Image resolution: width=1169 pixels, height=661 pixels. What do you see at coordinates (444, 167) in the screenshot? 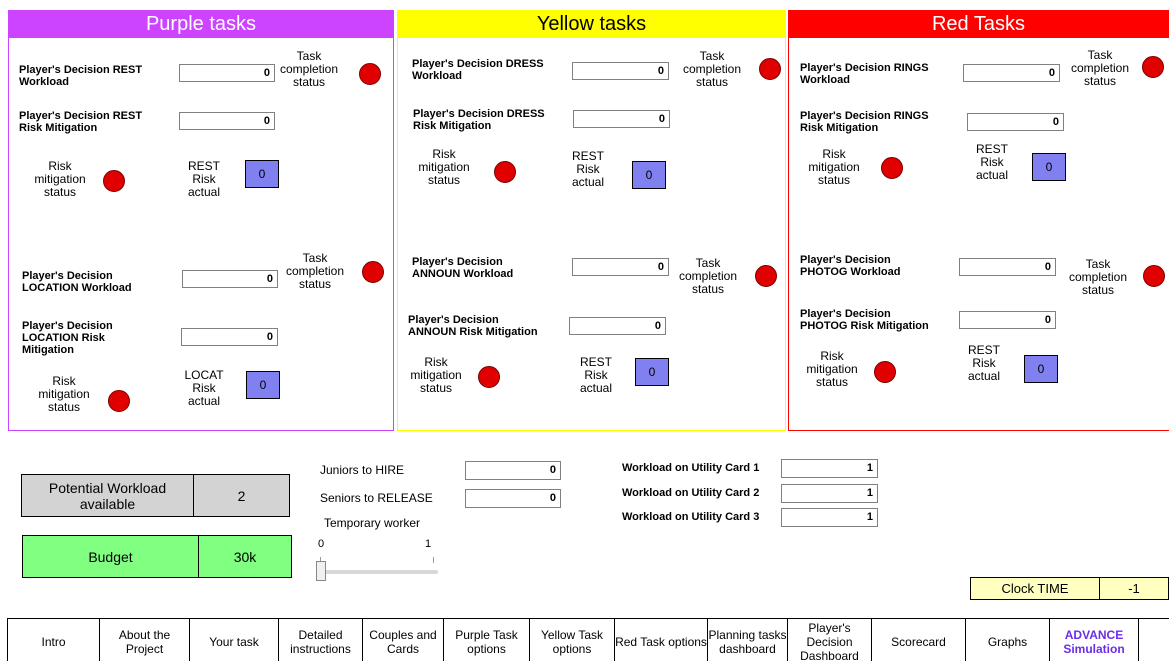
I see `dress-risk-mitigation-status-label: Risk mitigation status` at bounding box center [444, 167].